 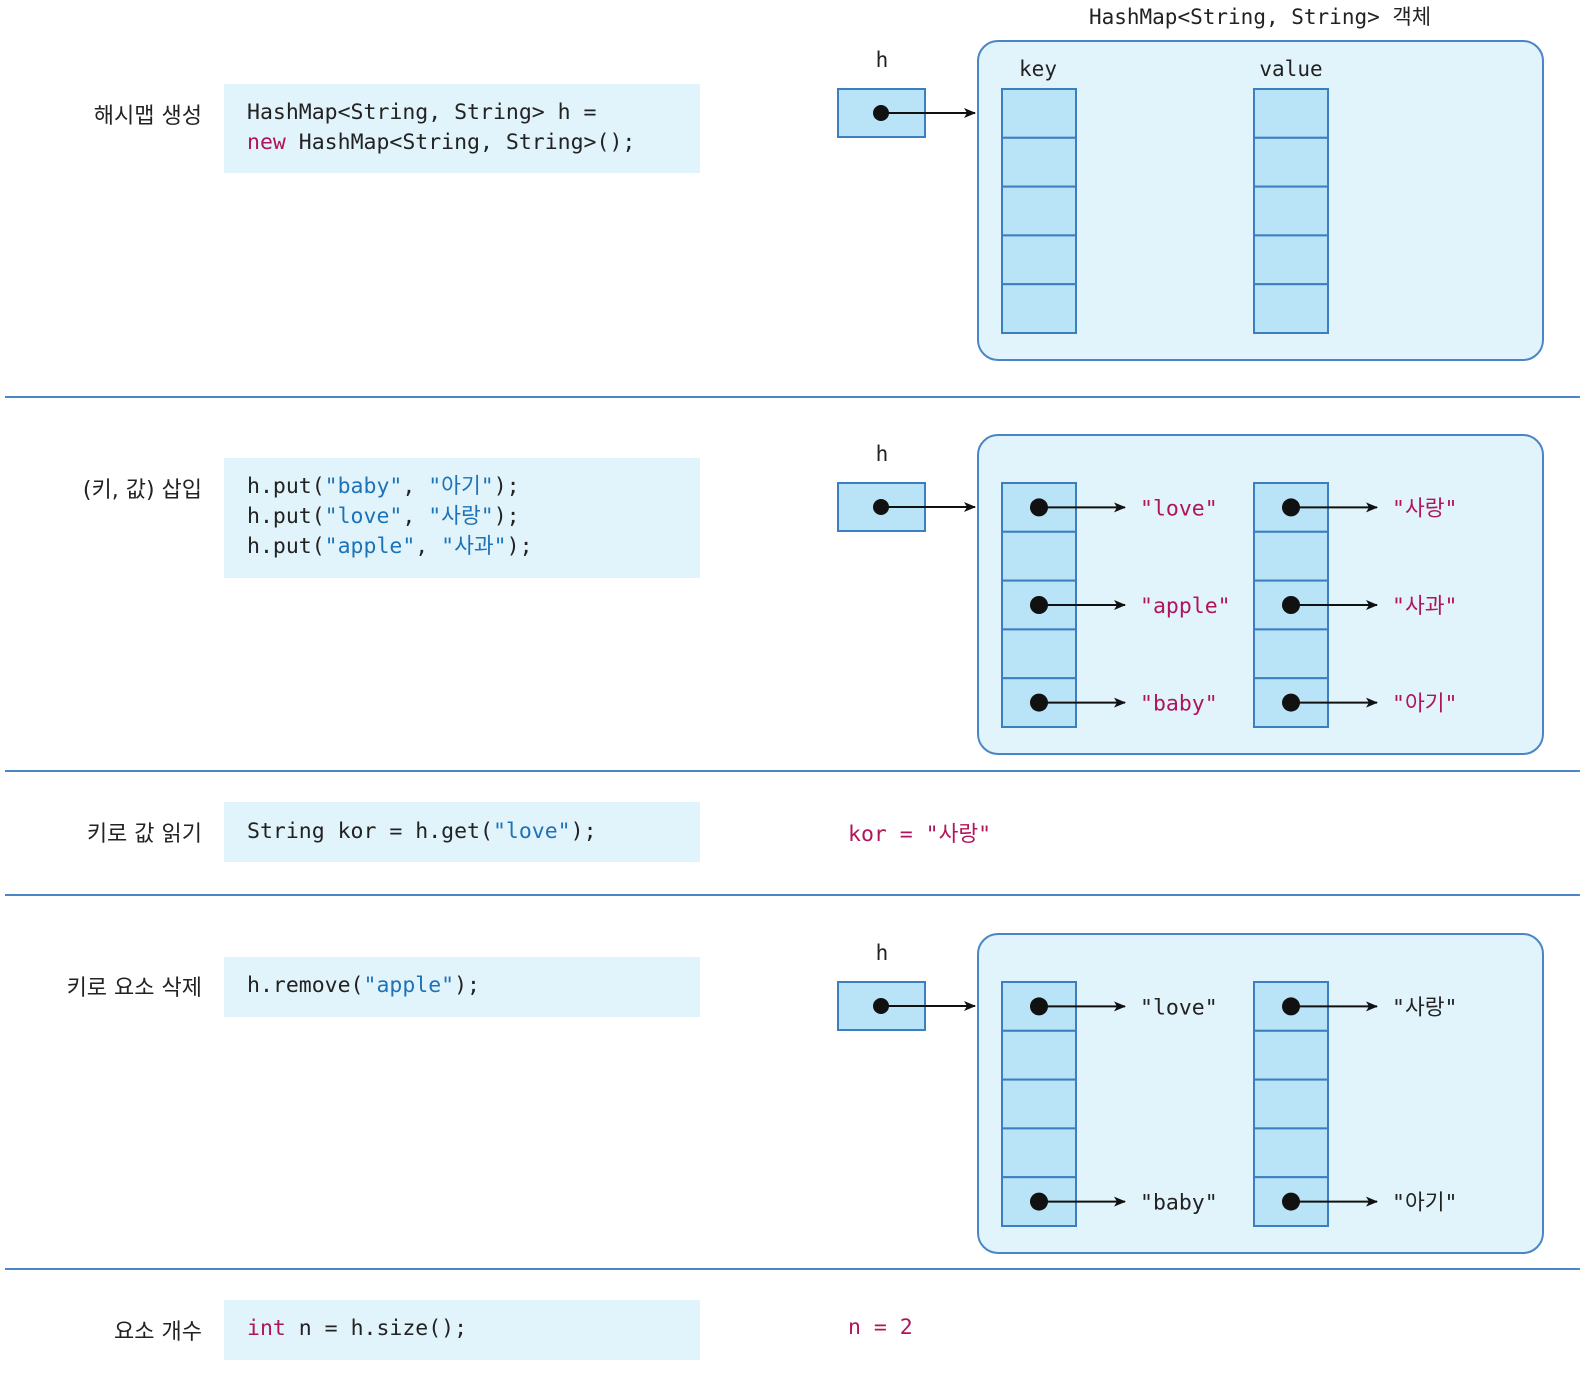 I want to click on section-label-size: 요소 개수, so click(x=158, y=1332).